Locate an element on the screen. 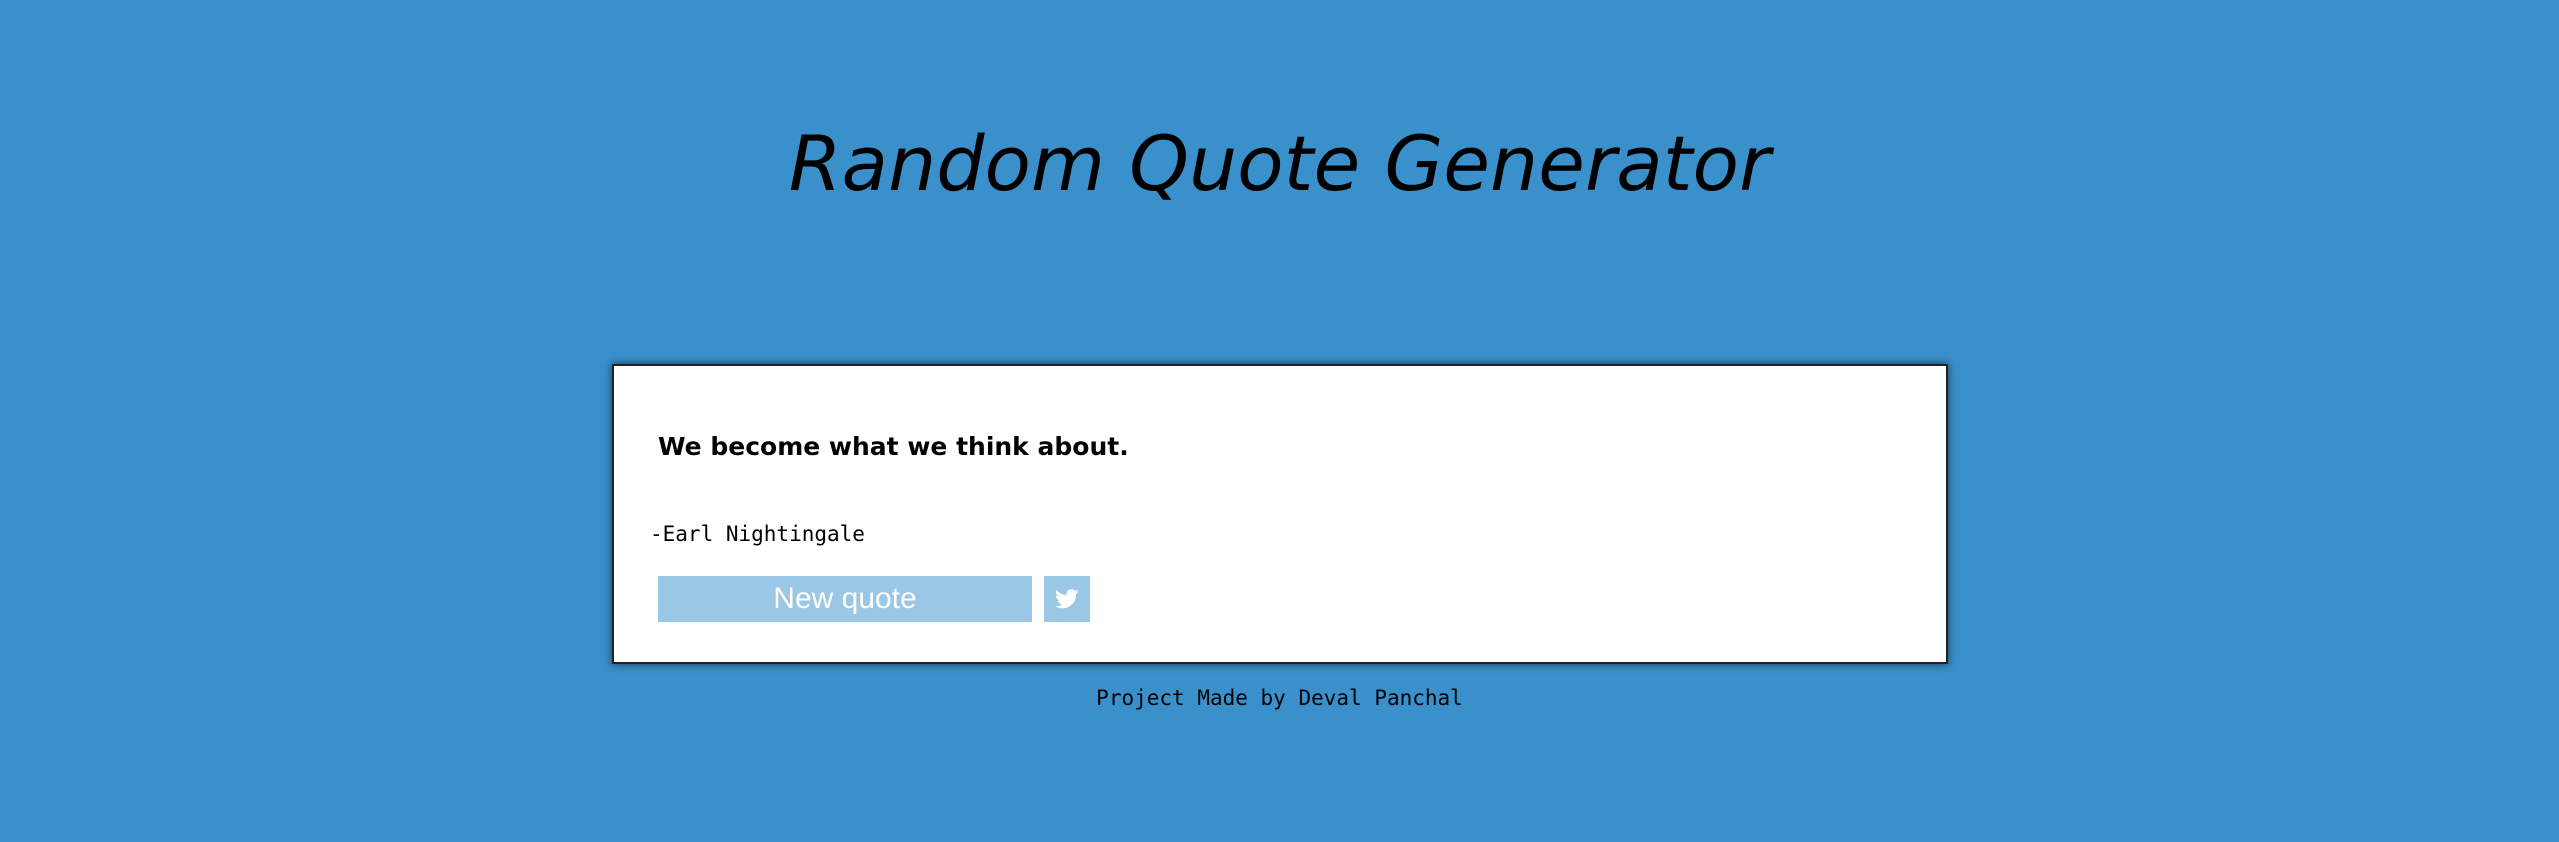 The image size is (2559, 842). quote-author: -Earl Nightingale is located at coordinates (757, 534).